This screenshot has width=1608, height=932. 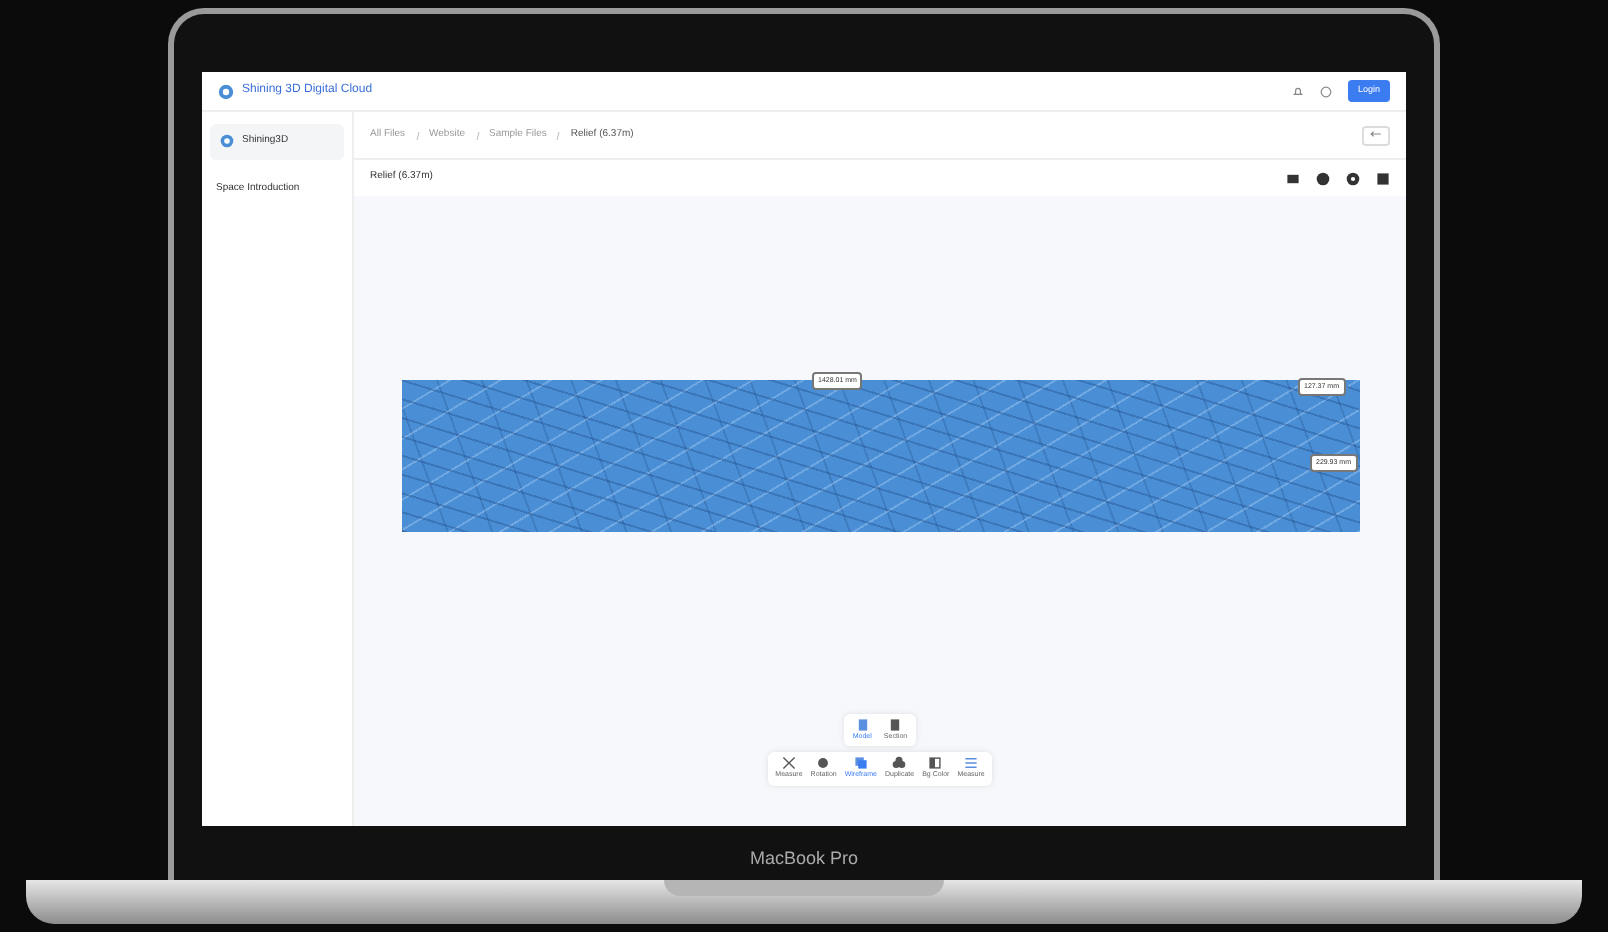 What do you see at coordinates (971, 763) in the screenshot?
I see `lines-icon` at bounding box center [971, 763].